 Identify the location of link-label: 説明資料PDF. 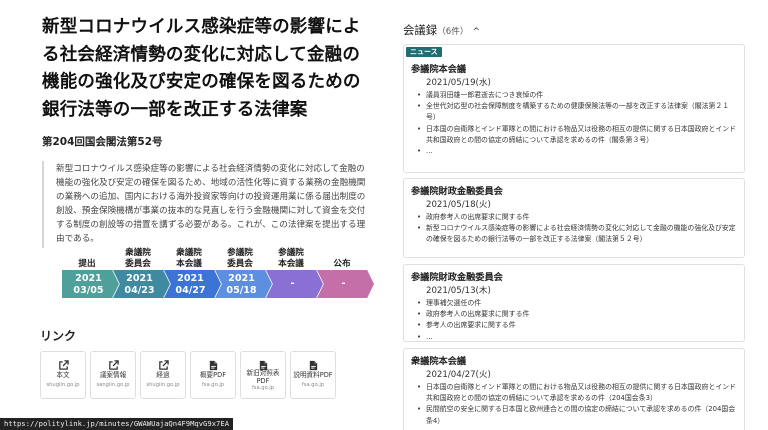
(313, 375).